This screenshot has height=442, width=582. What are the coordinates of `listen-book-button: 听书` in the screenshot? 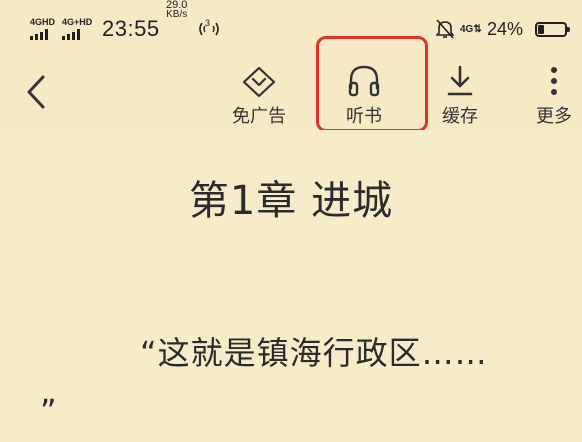 It's located at (364, 94).